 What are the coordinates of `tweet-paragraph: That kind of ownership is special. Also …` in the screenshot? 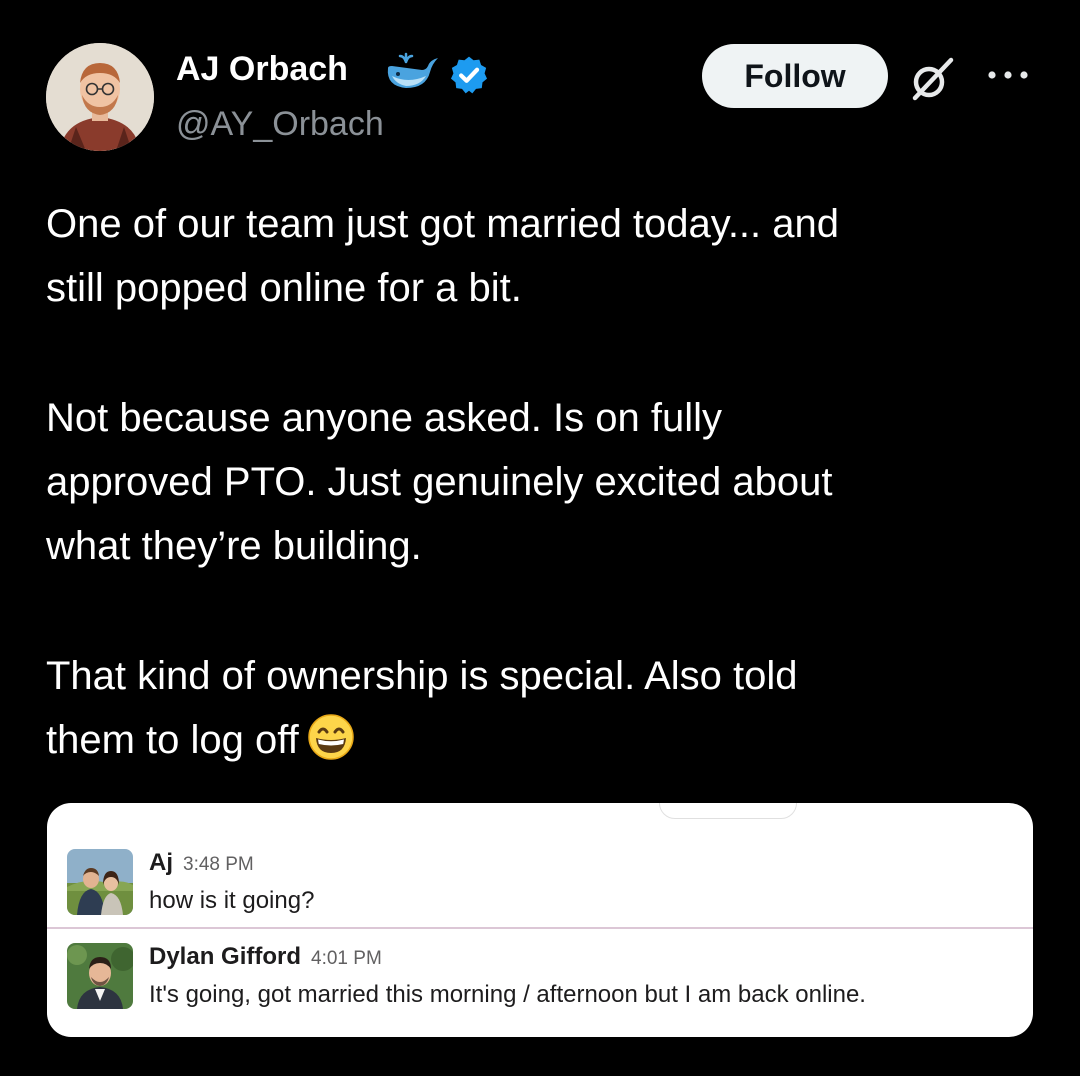 It's located at (541, 708).